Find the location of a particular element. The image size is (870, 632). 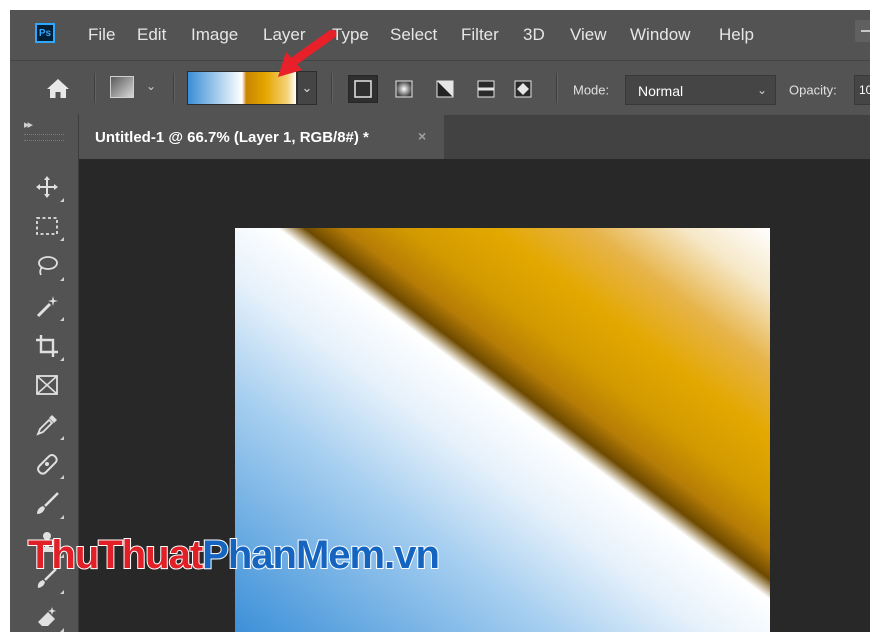

opacity-input: 10 is located at coordinates (862, 90).